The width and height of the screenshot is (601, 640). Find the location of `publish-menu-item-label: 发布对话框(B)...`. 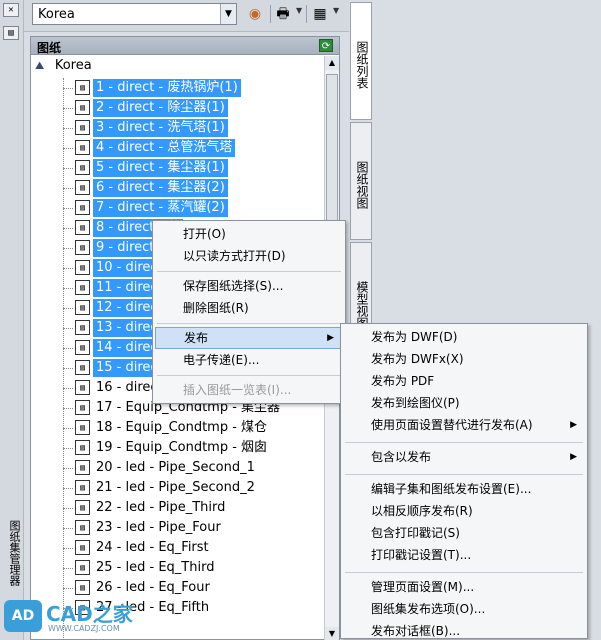

publish-menu-item-label: 发布对话框(B)... is located at coordinates (416, 631).